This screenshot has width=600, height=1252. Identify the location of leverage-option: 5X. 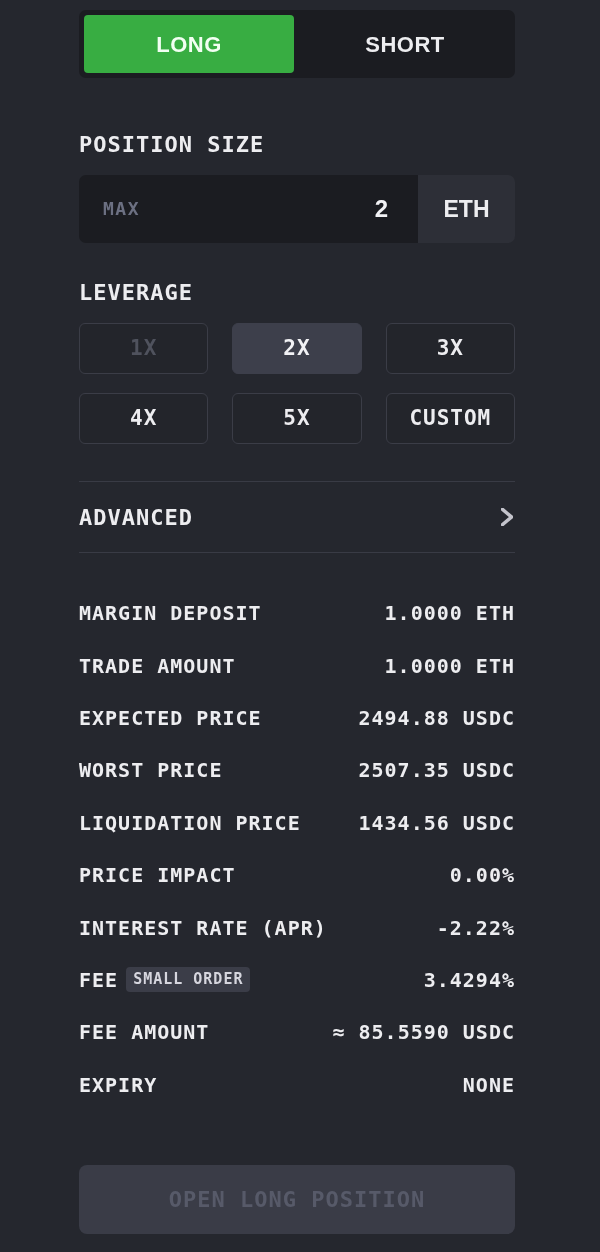
(297, 418).